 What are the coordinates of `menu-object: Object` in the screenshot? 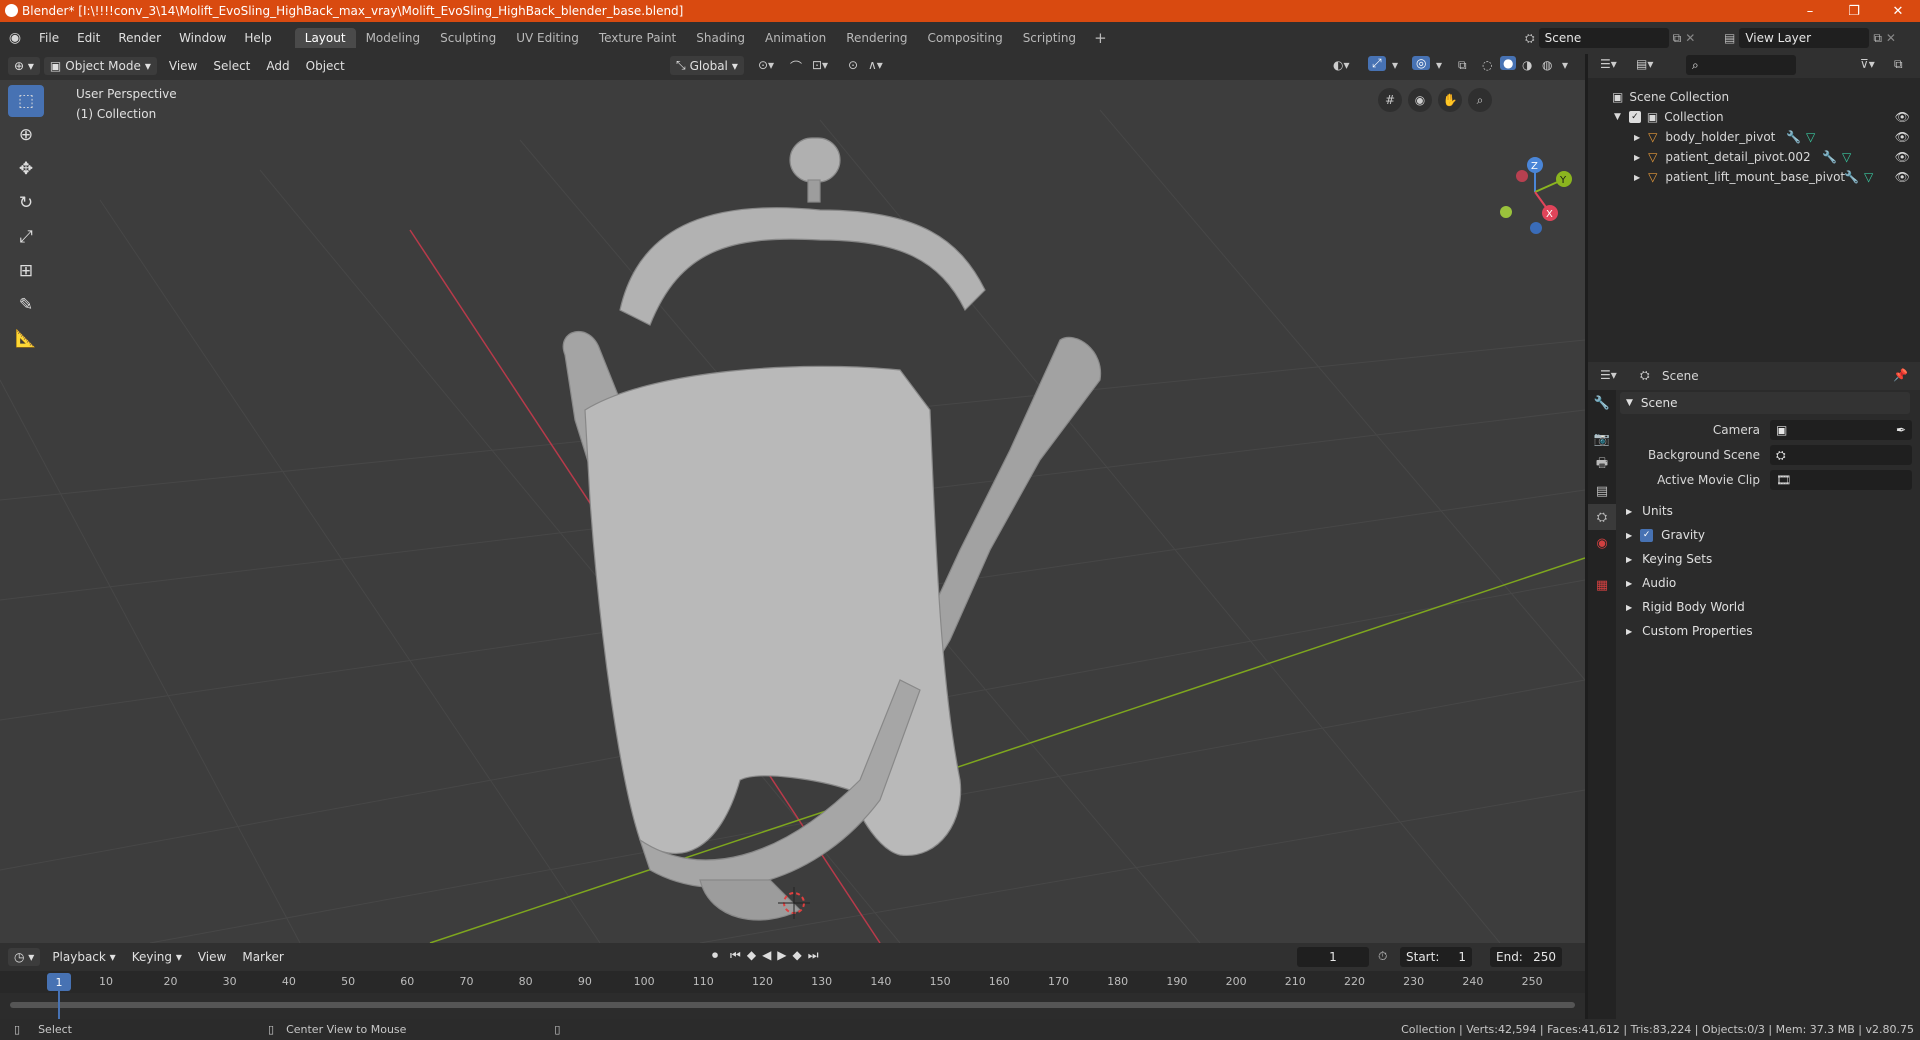 It's located at (325, 66).